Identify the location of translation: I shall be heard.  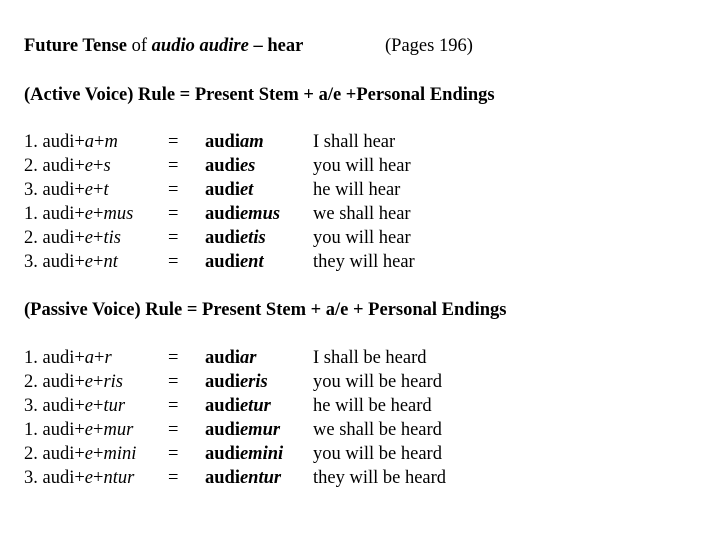
(370, 358).